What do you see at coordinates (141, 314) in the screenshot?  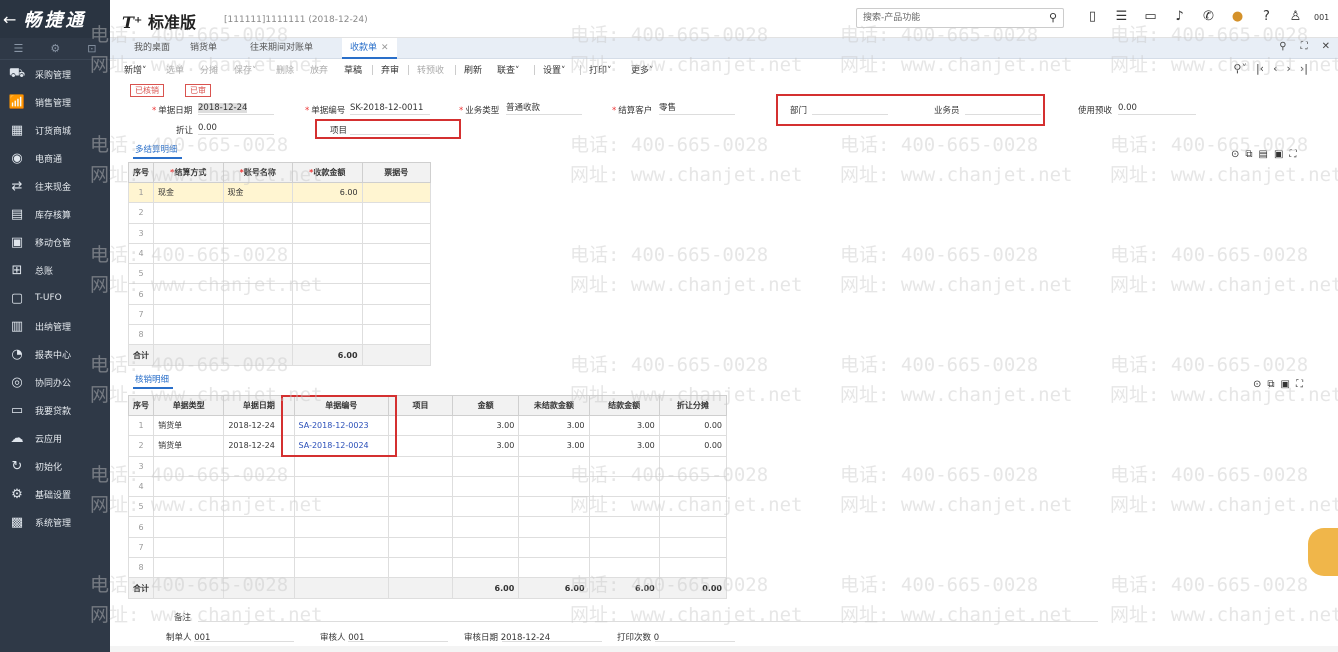 I see `table-cell: 7` at bounding box center [141, 314].